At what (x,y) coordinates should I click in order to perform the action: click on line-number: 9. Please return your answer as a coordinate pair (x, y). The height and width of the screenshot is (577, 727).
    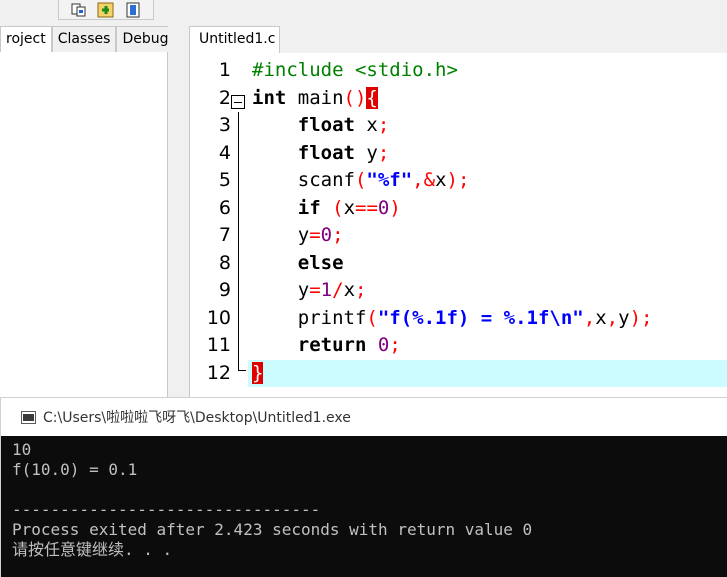
    Looking at the image, I should click on (224, 290).